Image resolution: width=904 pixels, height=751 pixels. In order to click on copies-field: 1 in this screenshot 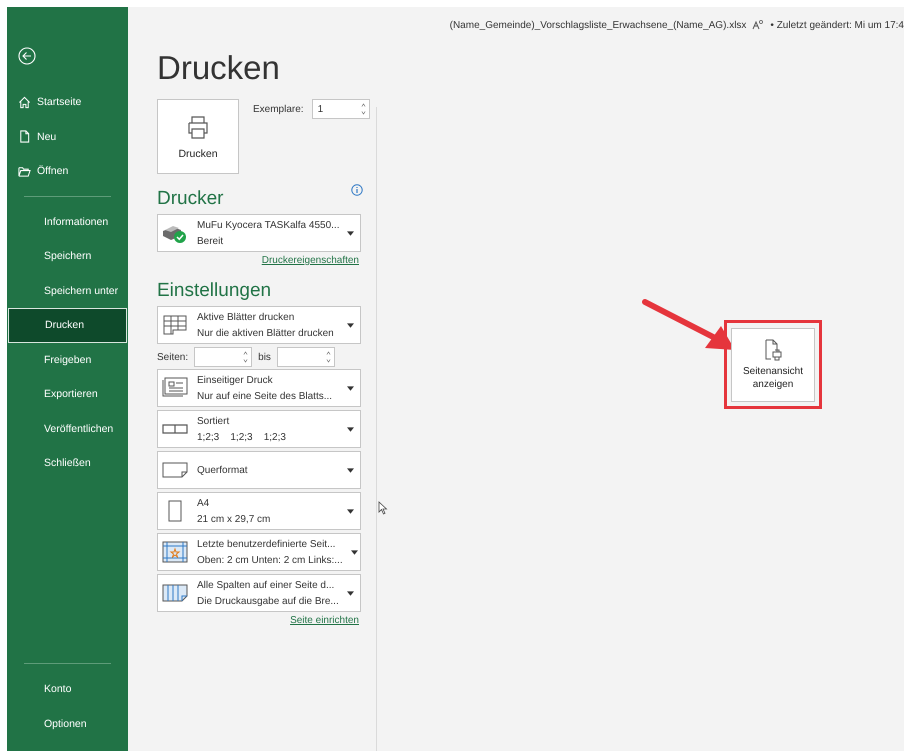, I will do `click(341, 109)`.